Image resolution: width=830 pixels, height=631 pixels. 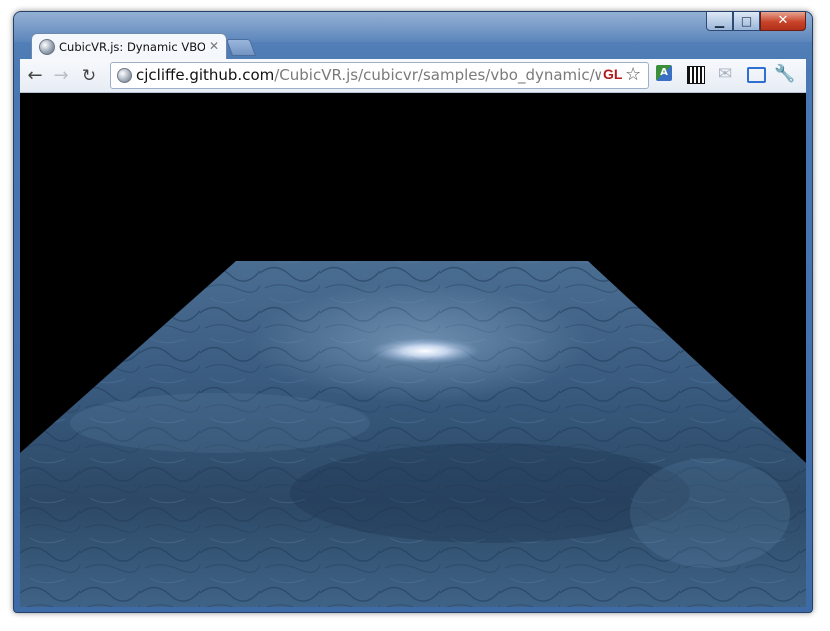 I want to click on translate-badge: A, so click(x=664, y=73).